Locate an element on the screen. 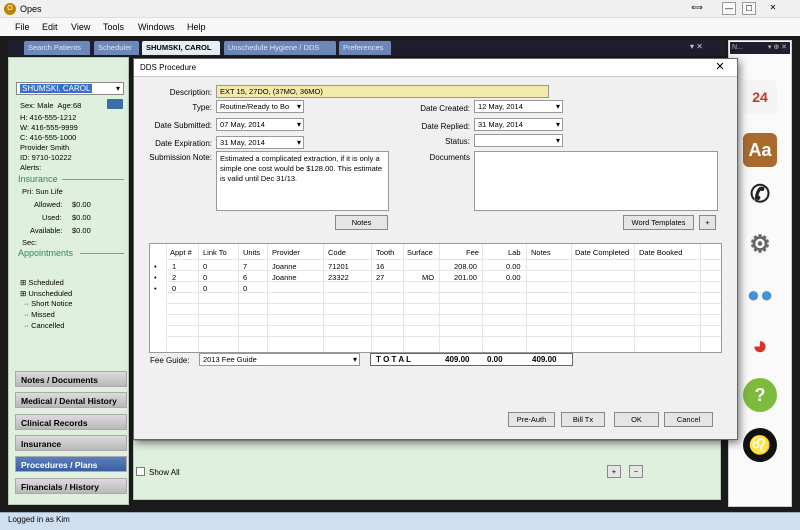 Image resolution: width=800 pixels, height=530 pixels. col-code: Code is located at coordinates (337, 252).